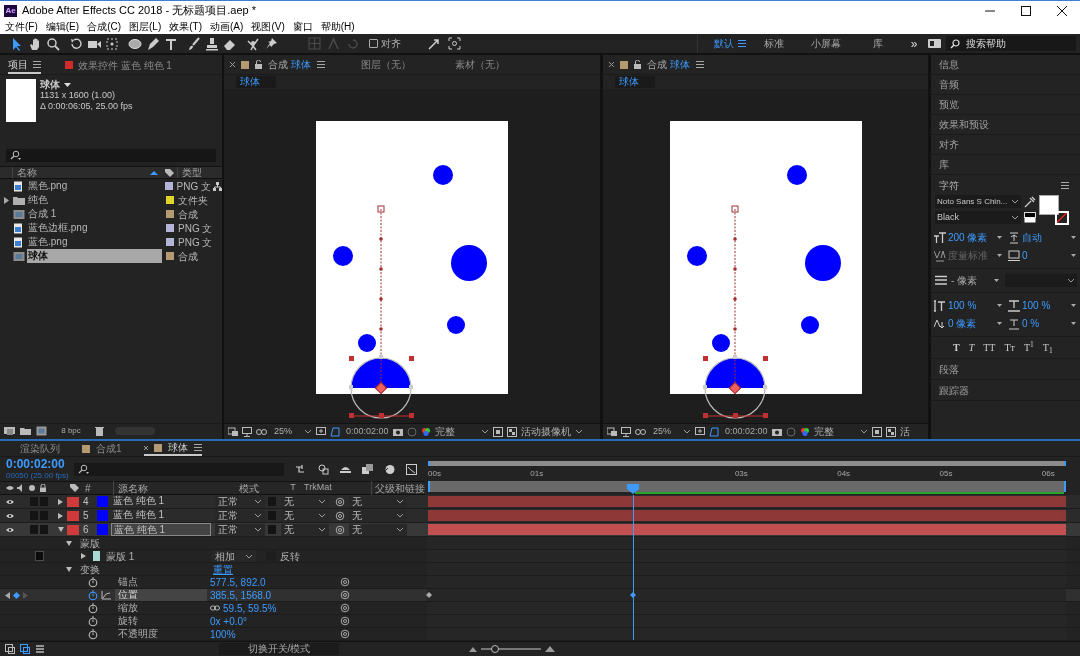 This screenshot has height=656, width=1080. Describe the element at coordinates (171, 43) in the screenshot. I see `type-tool-icon` at that location.